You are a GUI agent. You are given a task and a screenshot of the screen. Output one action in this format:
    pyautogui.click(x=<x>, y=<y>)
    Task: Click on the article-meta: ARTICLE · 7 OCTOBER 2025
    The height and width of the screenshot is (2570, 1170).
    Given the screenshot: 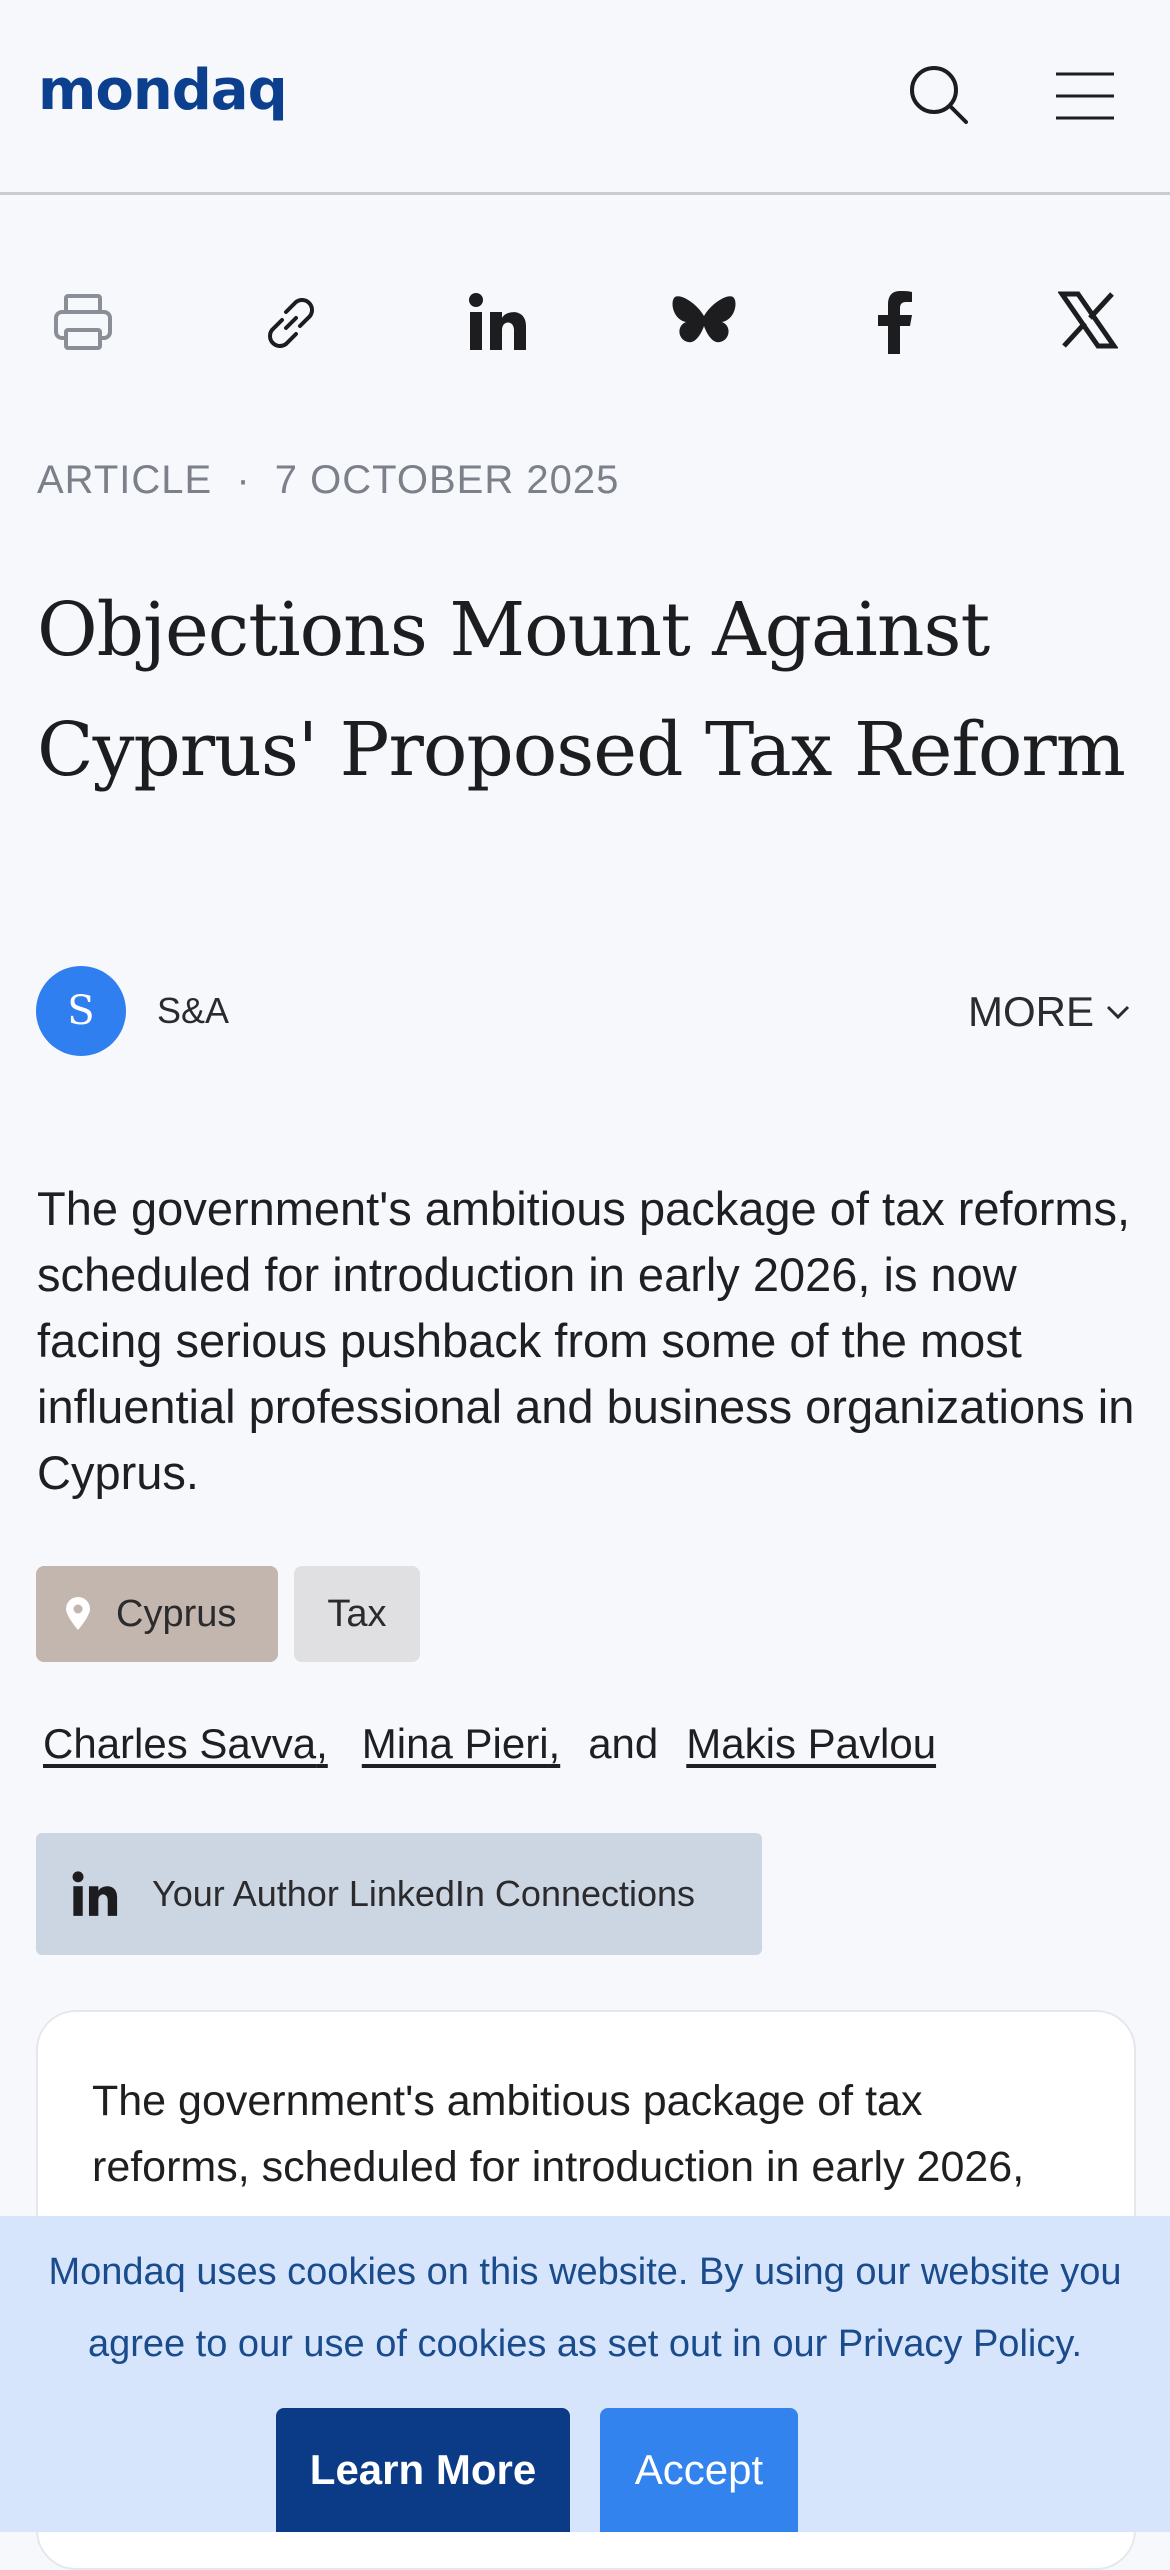 What is the action you would take?
    pyautogui.click(x=328, y=480)
    